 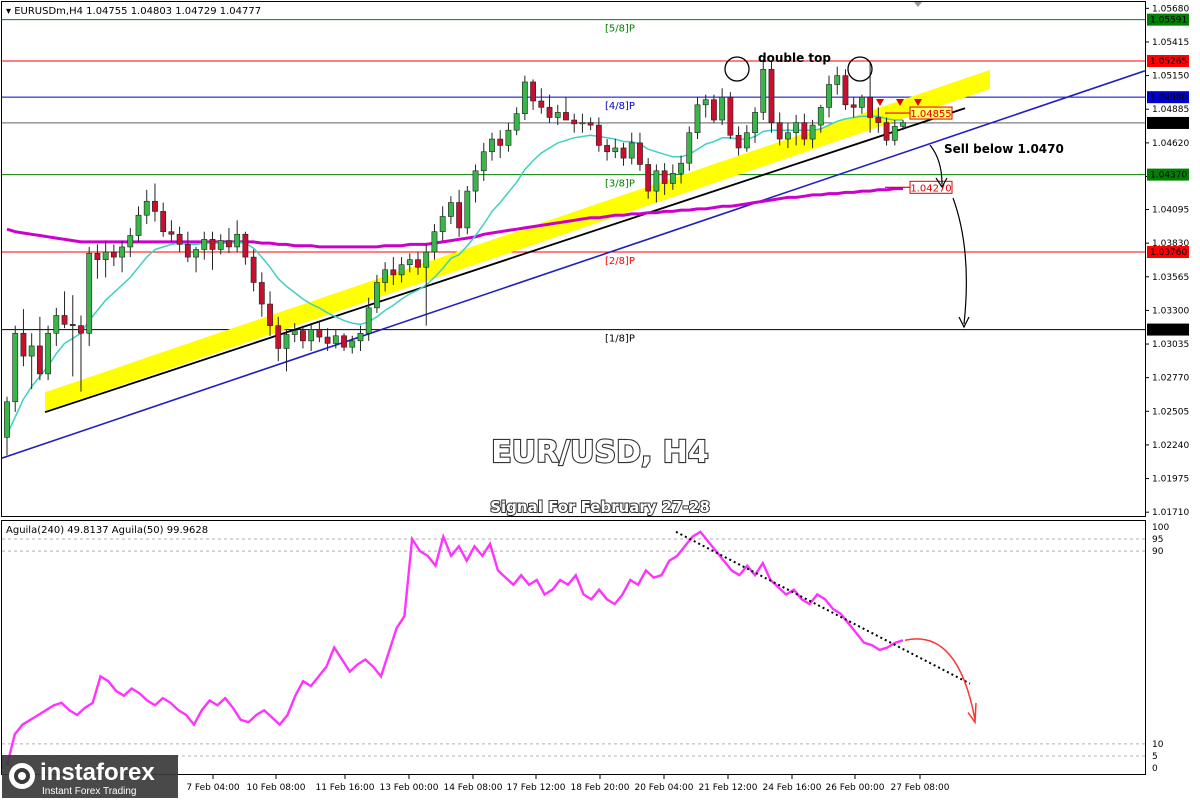 What do you see at coordinates (1170, 278) in the screenshot?
I see `price-tick-label: 1.03565` at bounding box center [1170, 278].